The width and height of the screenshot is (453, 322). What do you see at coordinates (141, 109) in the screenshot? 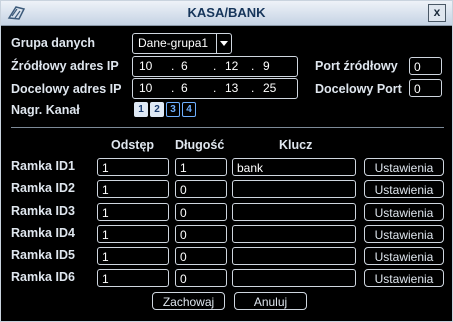
I see `channel-1-toggle: 1` at bounding box center [141, 109].